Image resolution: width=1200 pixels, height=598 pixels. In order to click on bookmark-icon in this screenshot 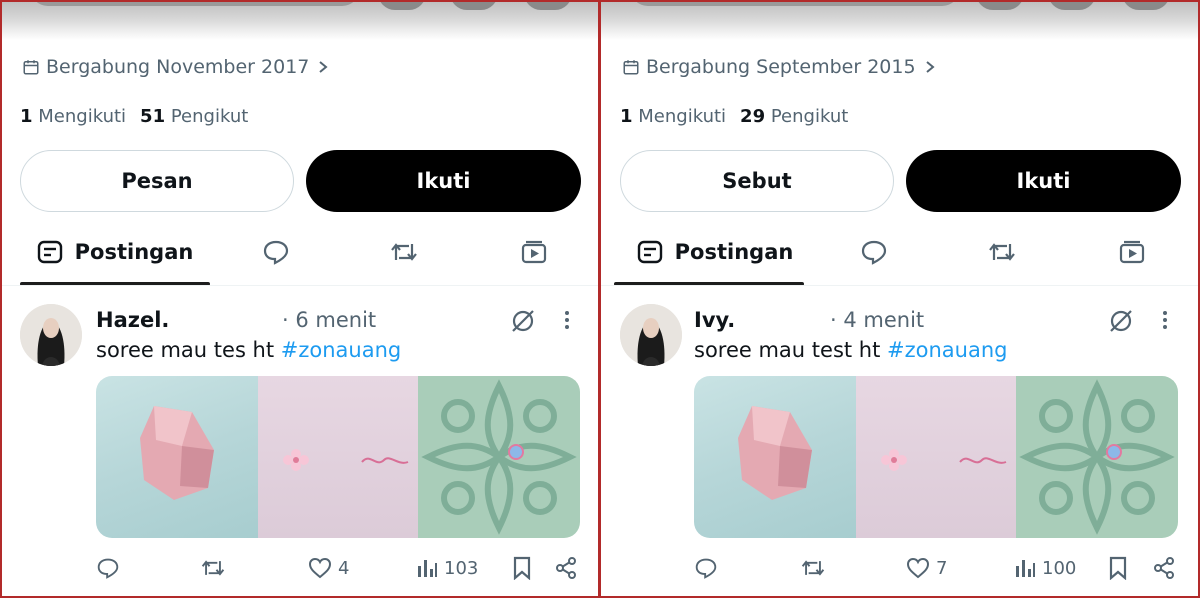, I will do `click(522, 568)`.